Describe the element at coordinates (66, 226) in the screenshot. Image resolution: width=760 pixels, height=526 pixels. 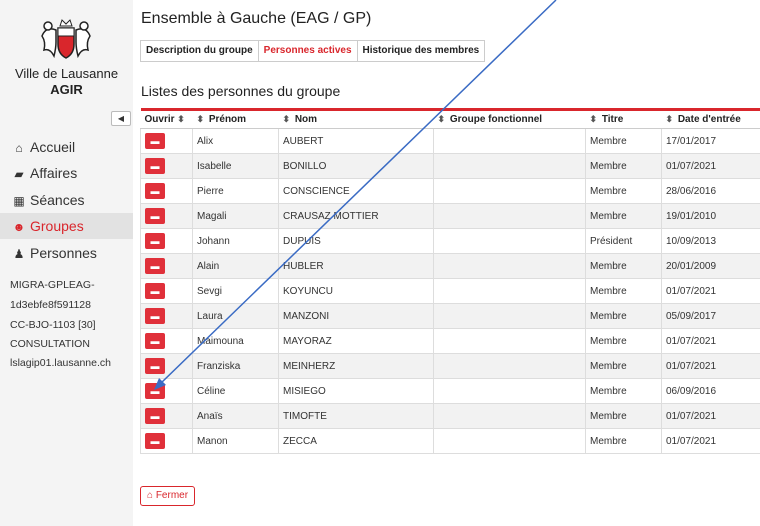
I see `nav-item-groupes: ☻ Groupes` at that location.